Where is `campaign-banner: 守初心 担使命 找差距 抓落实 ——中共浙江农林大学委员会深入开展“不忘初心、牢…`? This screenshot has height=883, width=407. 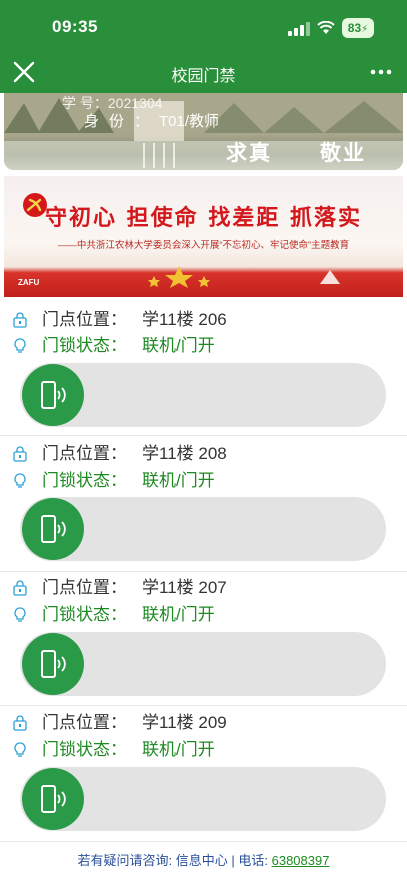
campaign-banner: 守初心 担使命 找差距 抓落实 ——中共浙江农林大学委员会深入开展“不忘初心、牢… is located at coordinates (203, 236).